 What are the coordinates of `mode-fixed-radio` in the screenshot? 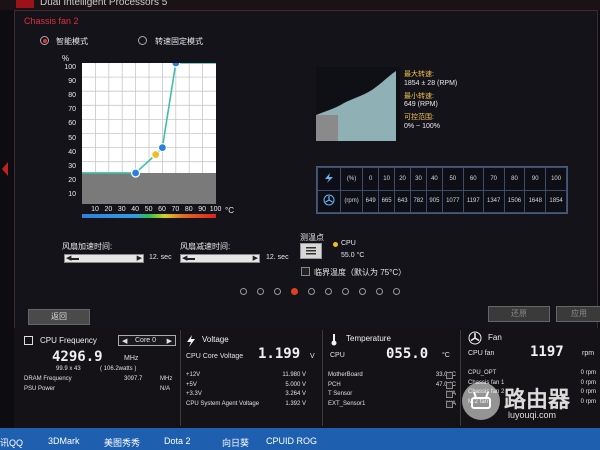 It's located at (142, 40).